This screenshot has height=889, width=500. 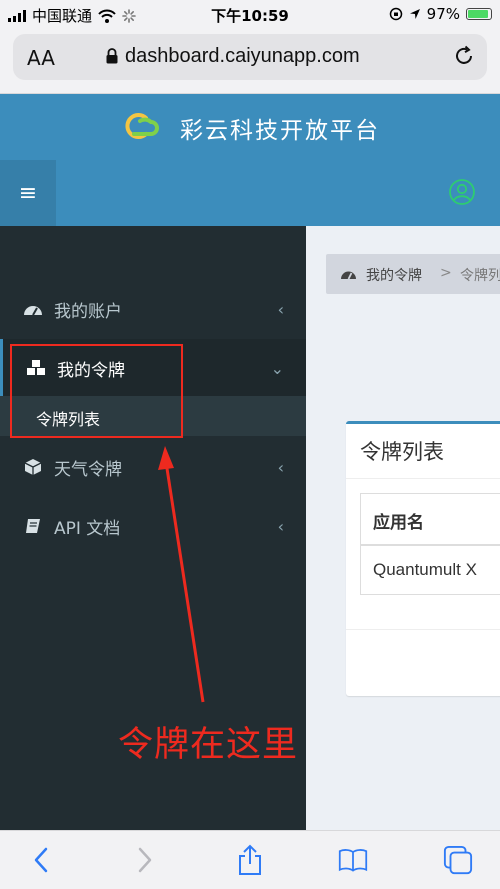 I want to click on menu-toggle-button: ≡, so click(x=28, y=193).